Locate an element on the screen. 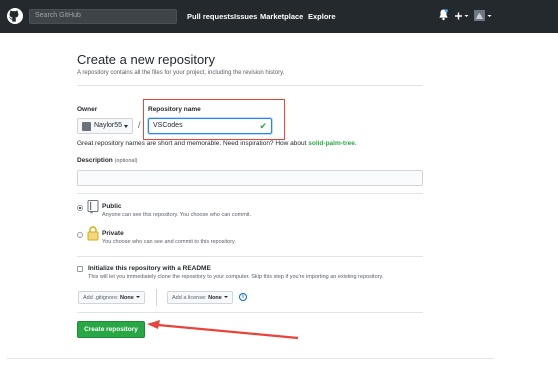 Image resolution: width=558 pixels, height=375 pixels. readme-title: Initialize this repository with a README is located at coordinates (149, 268).